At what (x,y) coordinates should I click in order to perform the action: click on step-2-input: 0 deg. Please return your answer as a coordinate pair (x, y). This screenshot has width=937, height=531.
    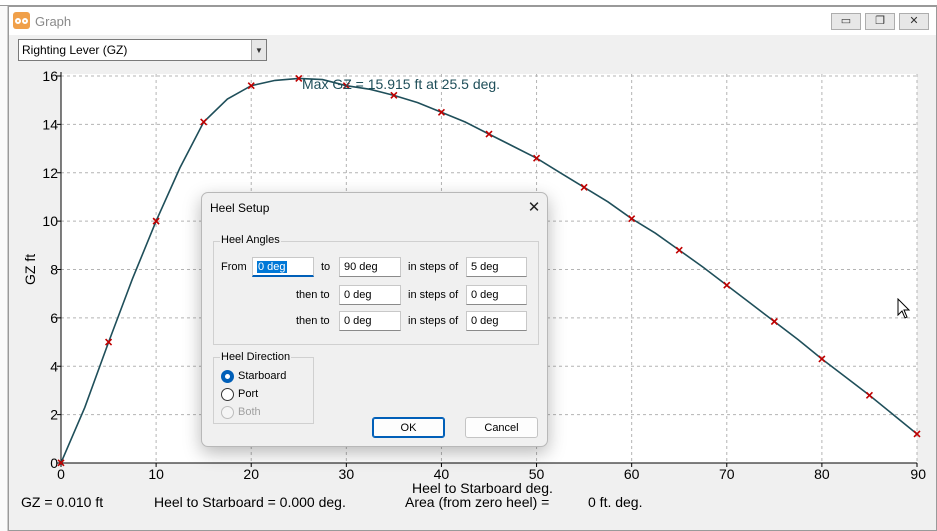
    Looking at the image, I should click on (496, 295).